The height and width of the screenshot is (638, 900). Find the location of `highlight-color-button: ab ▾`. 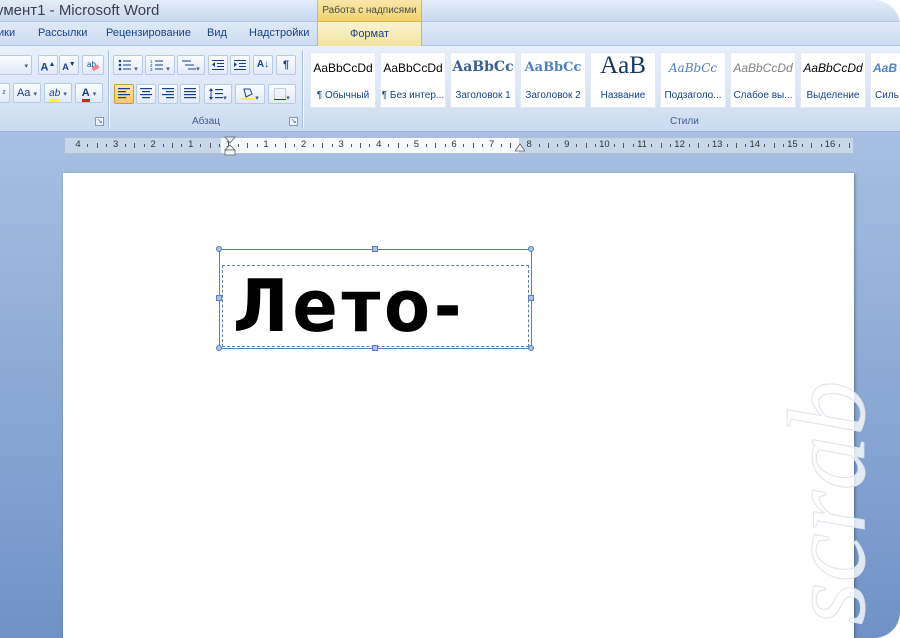

highlight-color-button: ab ▾ is located at coordinates (58, 93).